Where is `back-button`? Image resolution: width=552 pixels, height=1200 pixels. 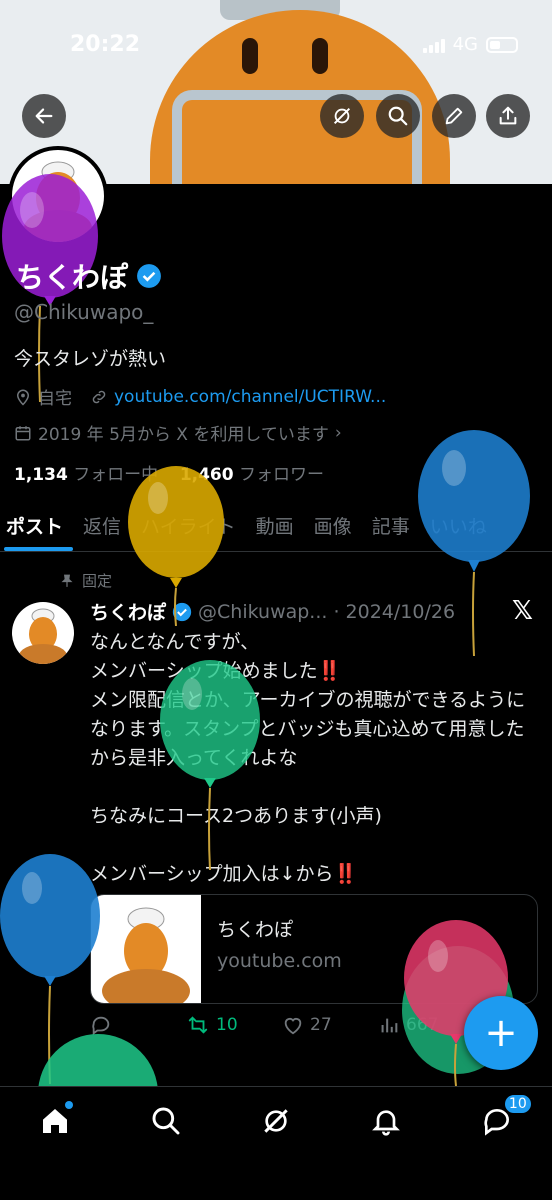 back-button is located at coordinates (44, 116).